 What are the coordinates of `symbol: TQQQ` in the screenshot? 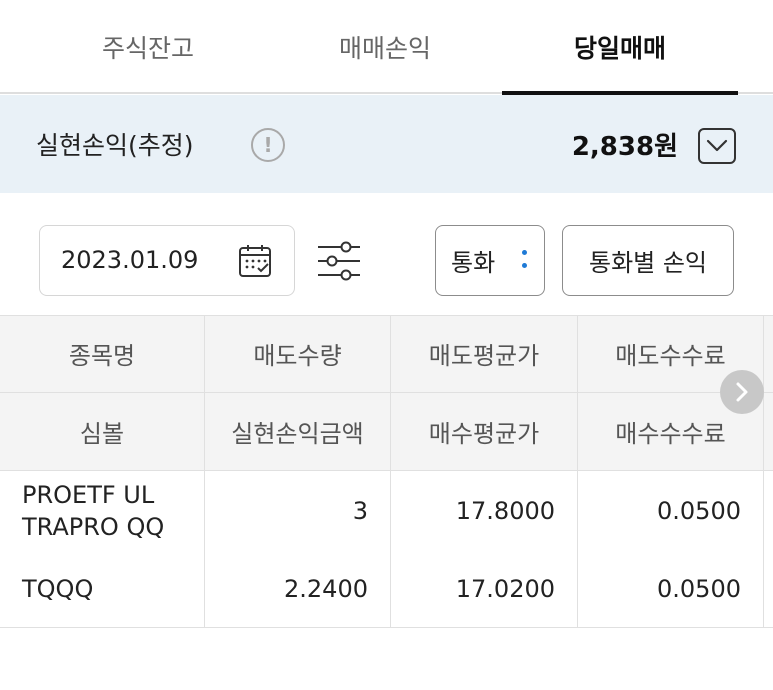 It's located at (58, 588).